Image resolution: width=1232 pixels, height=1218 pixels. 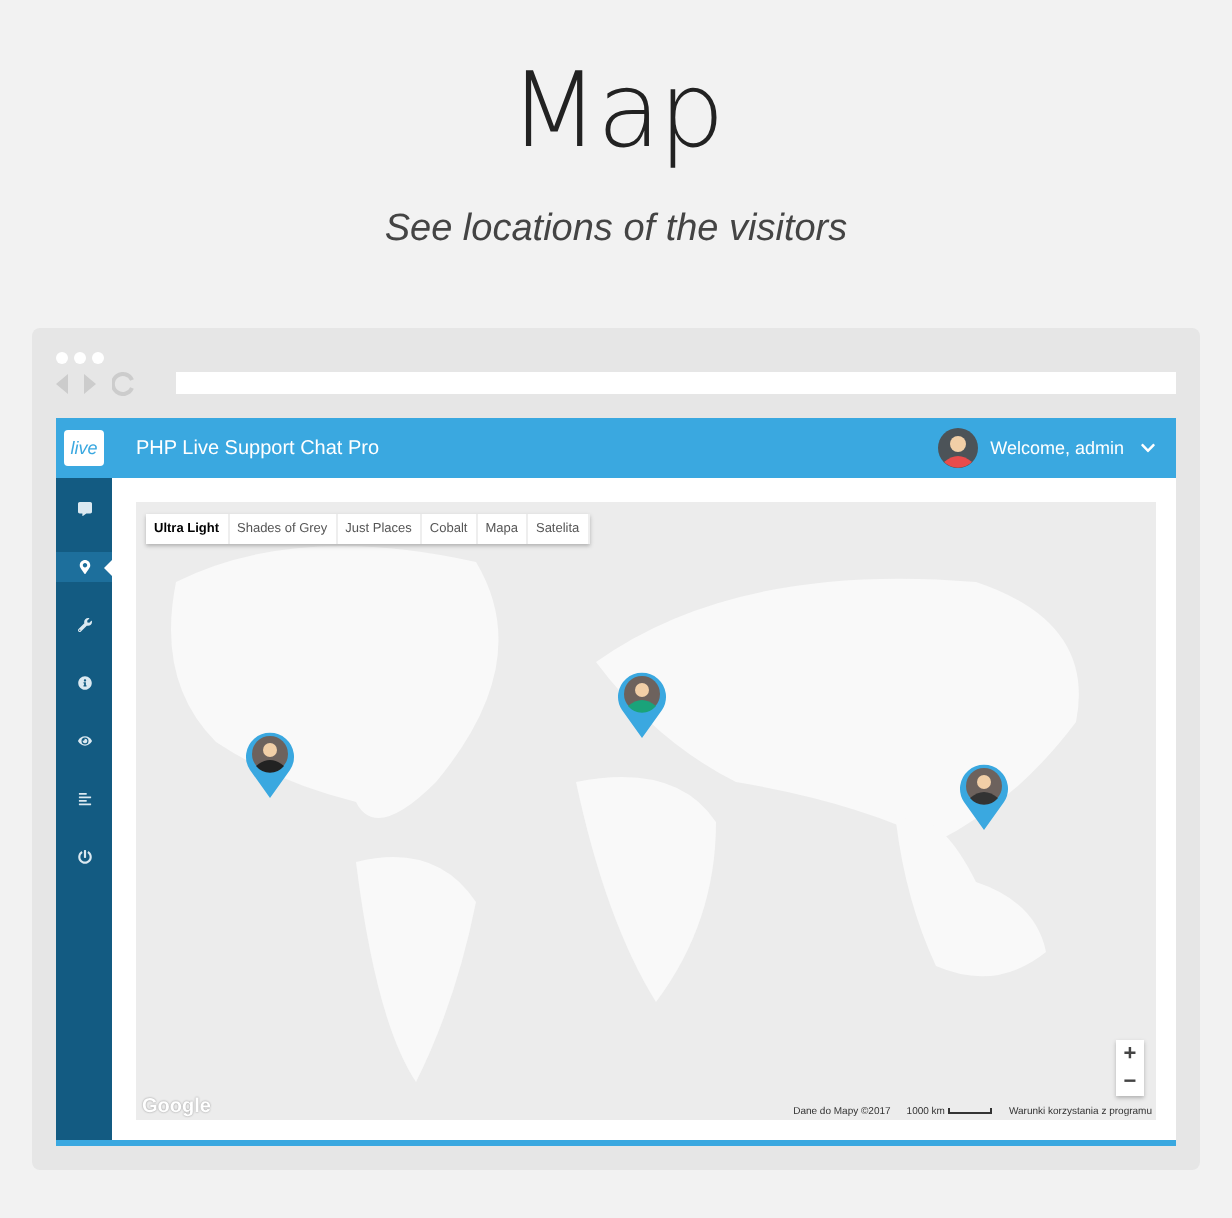 What do you see at coordinates (1148, 448) in the screenshot?
I see `dropdown-caret-icon` at bounding box center [1148, 448].